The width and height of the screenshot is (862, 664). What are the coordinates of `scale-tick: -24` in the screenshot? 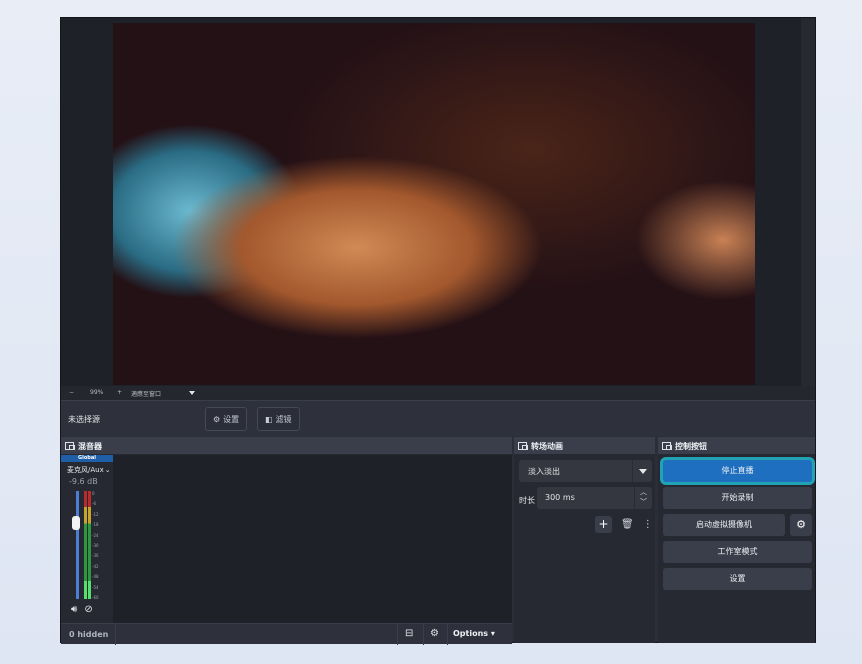 It's located at (95, 535).